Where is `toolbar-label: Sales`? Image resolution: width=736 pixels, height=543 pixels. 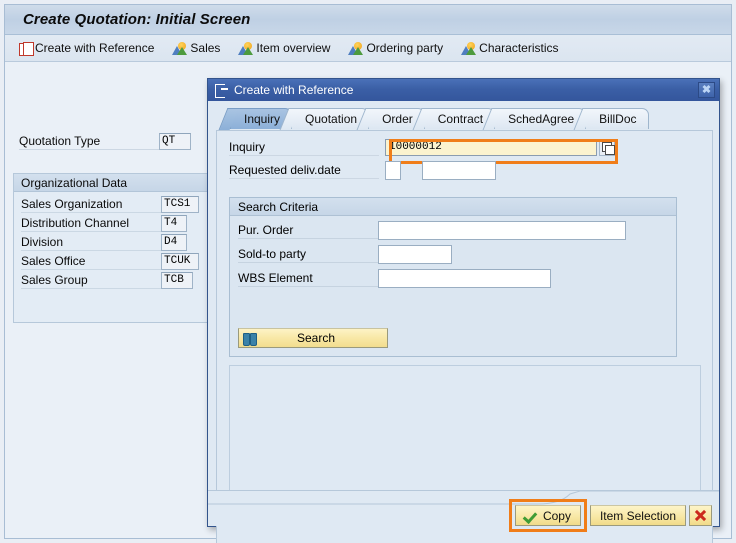 toolbar-label: Sales is located at coordinates (205, 48).